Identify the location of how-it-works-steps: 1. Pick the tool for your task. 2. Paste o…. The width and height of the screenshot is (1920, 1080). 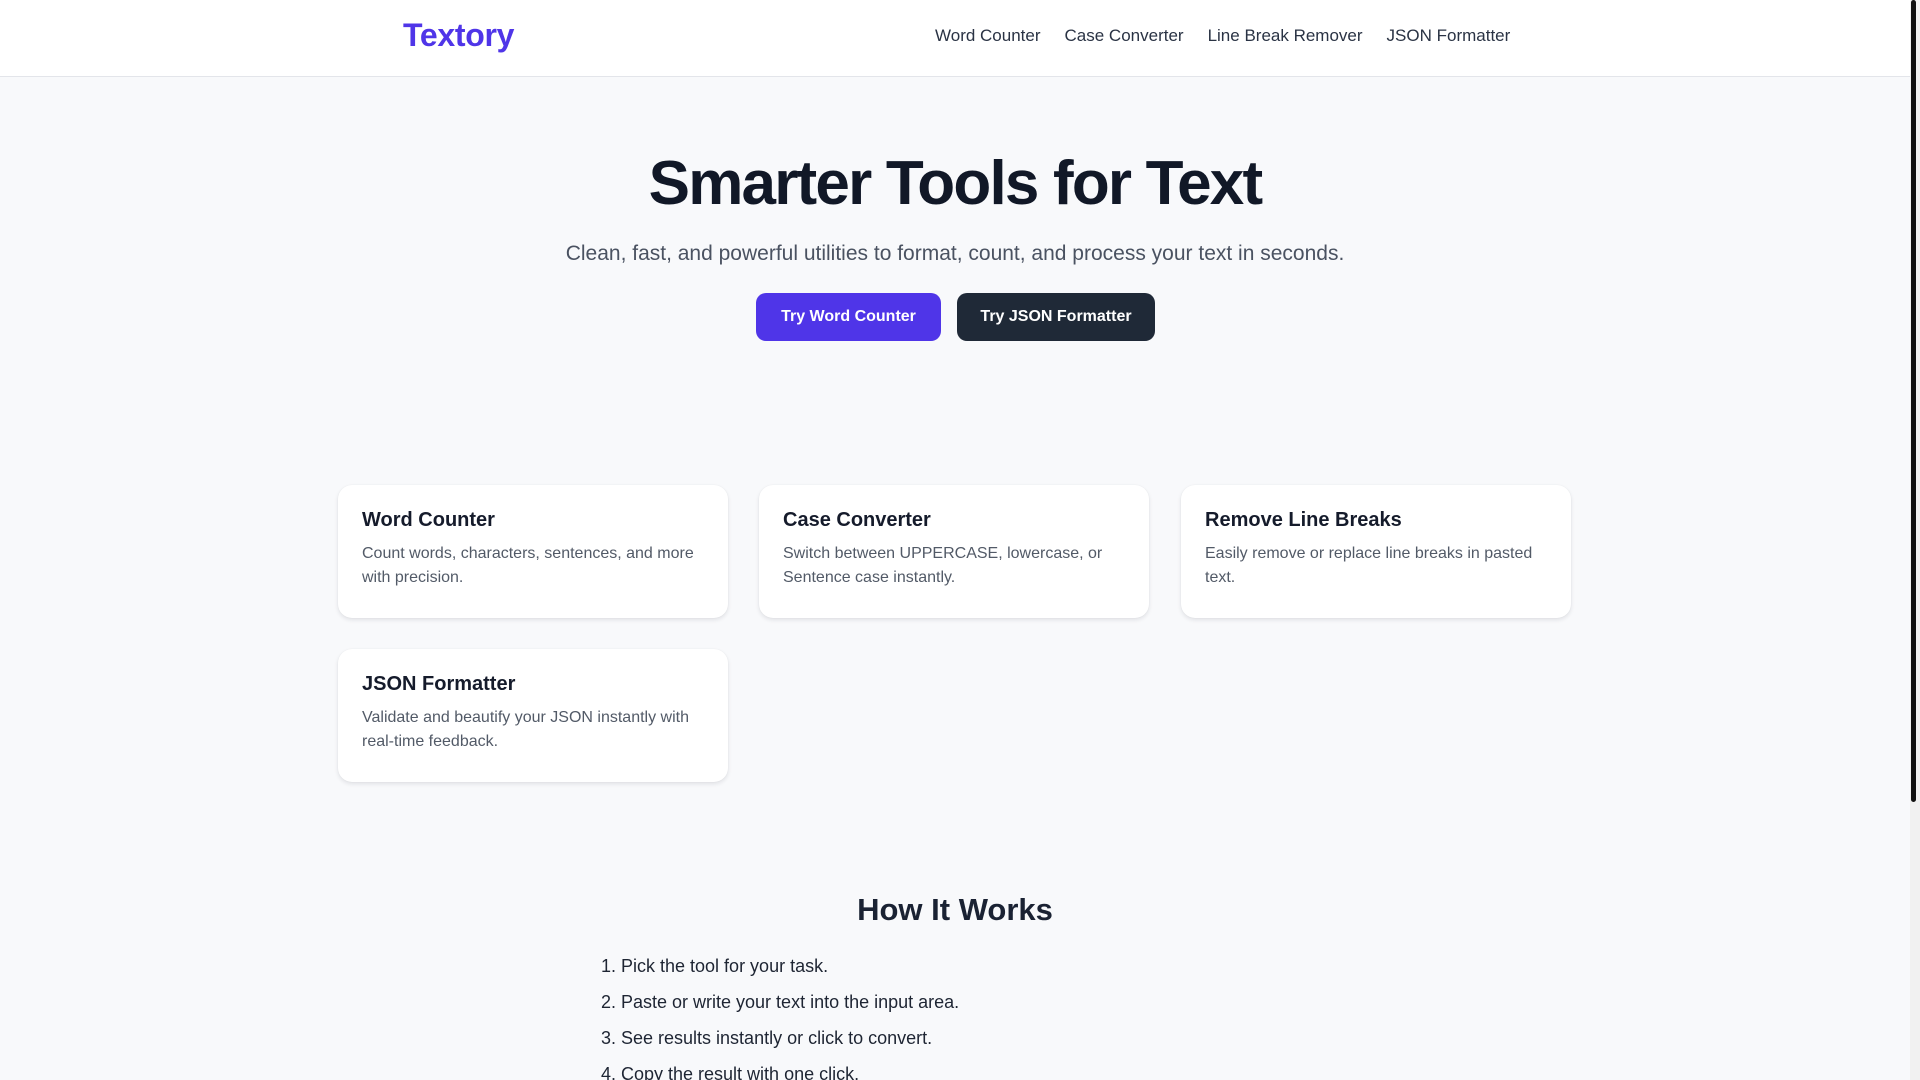
(775, 1017).